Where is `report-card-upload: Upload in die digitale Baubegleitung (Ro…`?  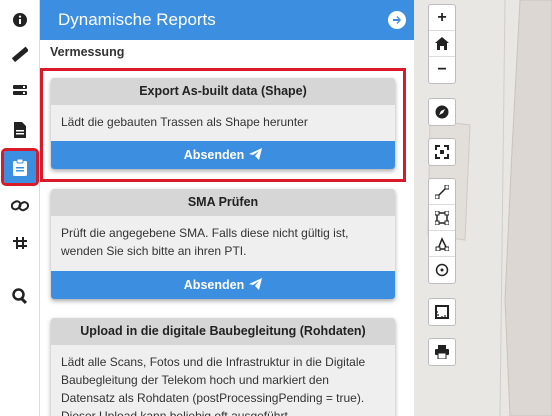
report-card-upload: Upload in die digitale Baubegleitung (Ro… is located at coordinates (223, 367).